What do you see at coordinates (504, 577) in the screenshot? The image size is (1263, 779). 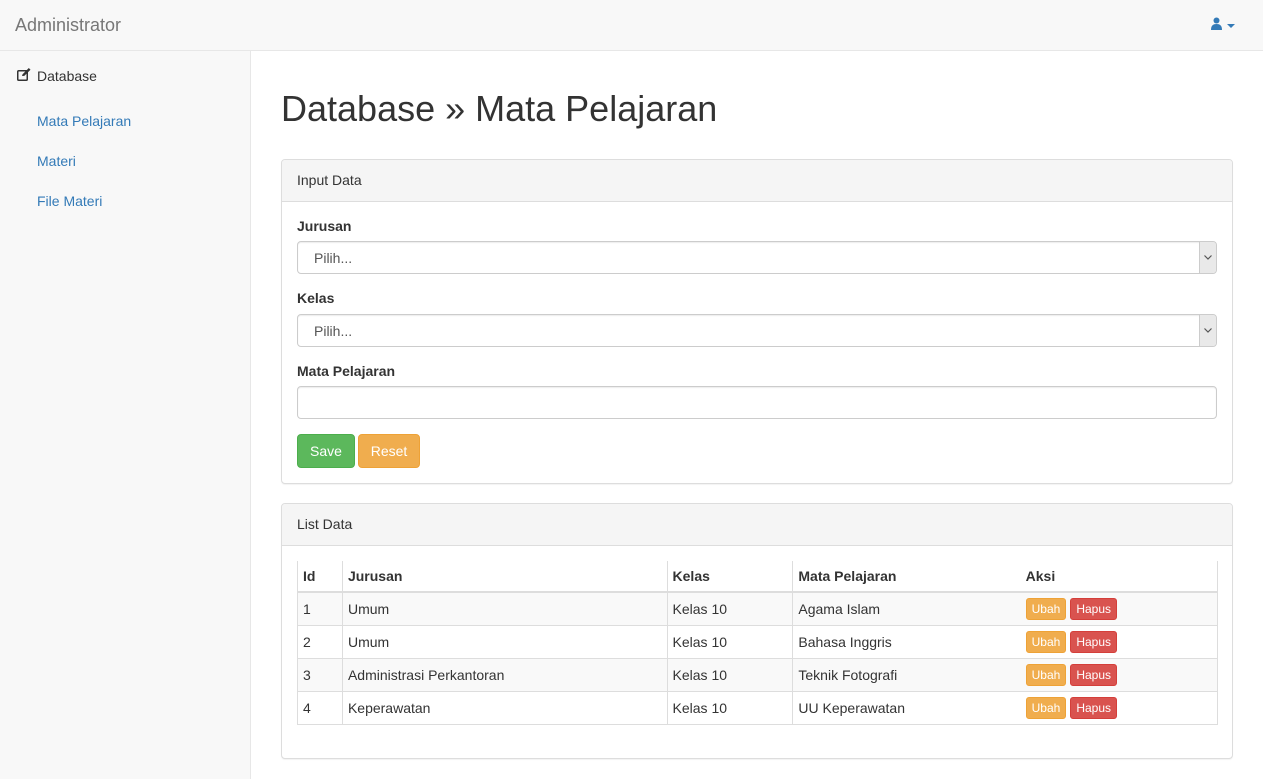 I see `column-header-jurusan: Jurusan` at bounding box center [504, 577].